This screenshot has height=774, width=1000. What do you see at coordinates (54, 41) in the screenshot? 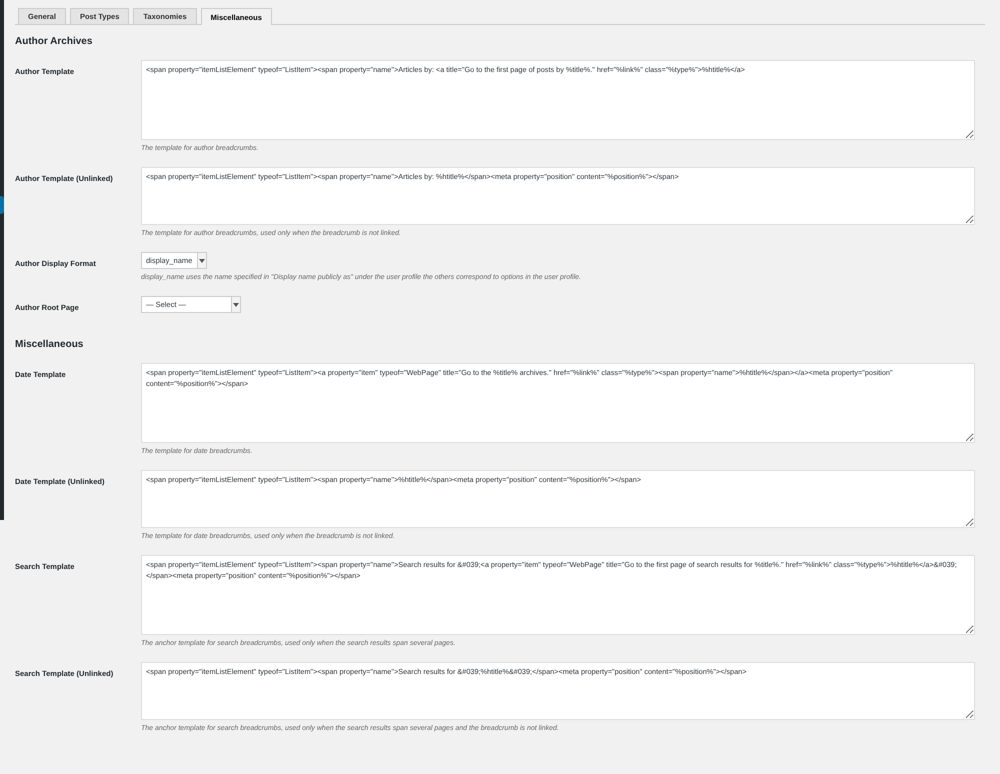
I see `section-heading: Author Archives` at bounding box center [54, 41].